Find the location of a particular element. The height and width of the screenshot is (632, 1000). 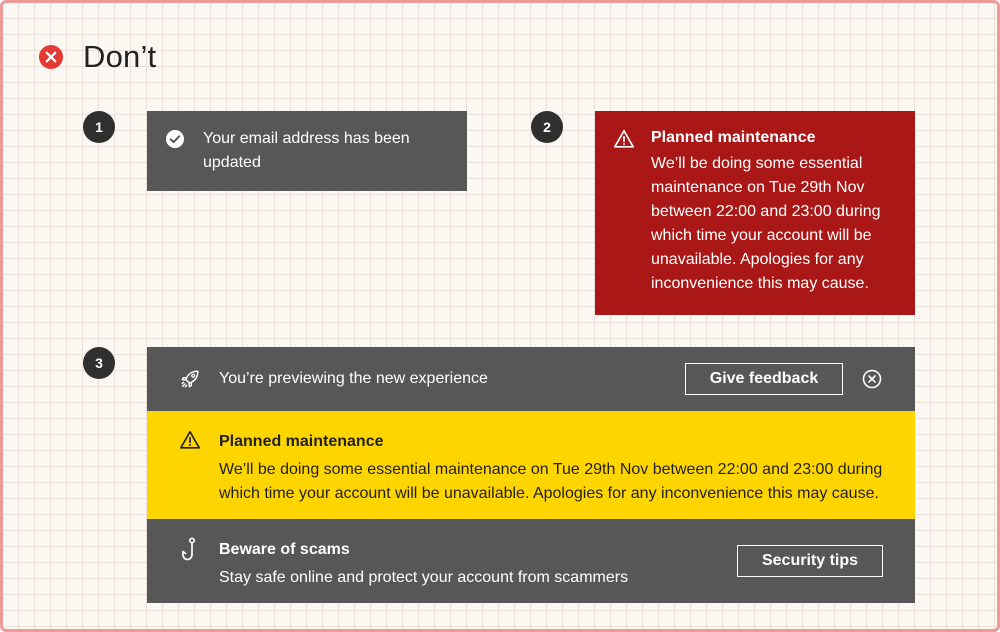

check-circle-icon is located at coordinates (175, 139).